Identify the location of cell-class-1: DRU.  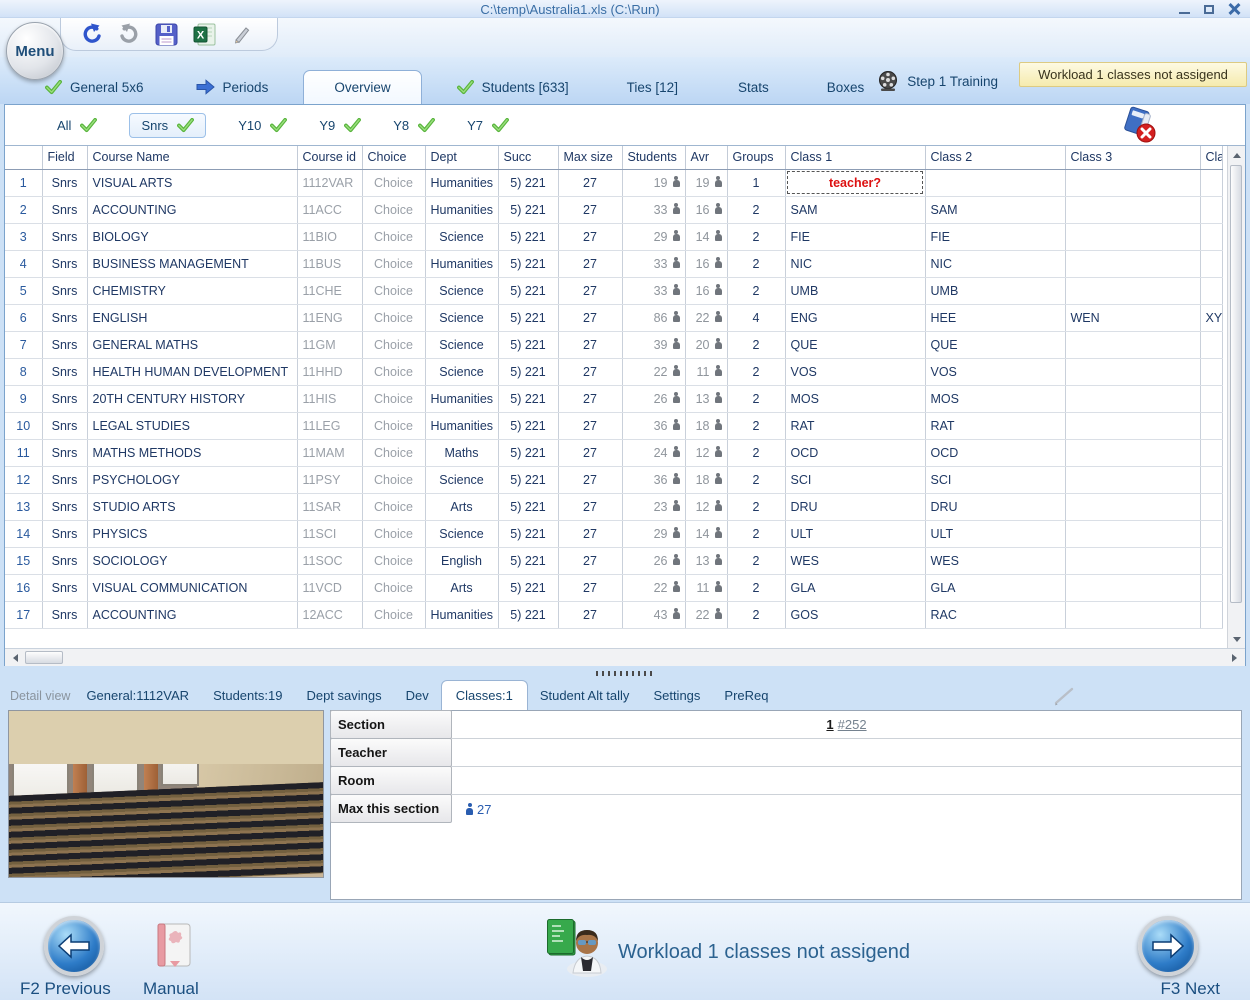
(855, 507).